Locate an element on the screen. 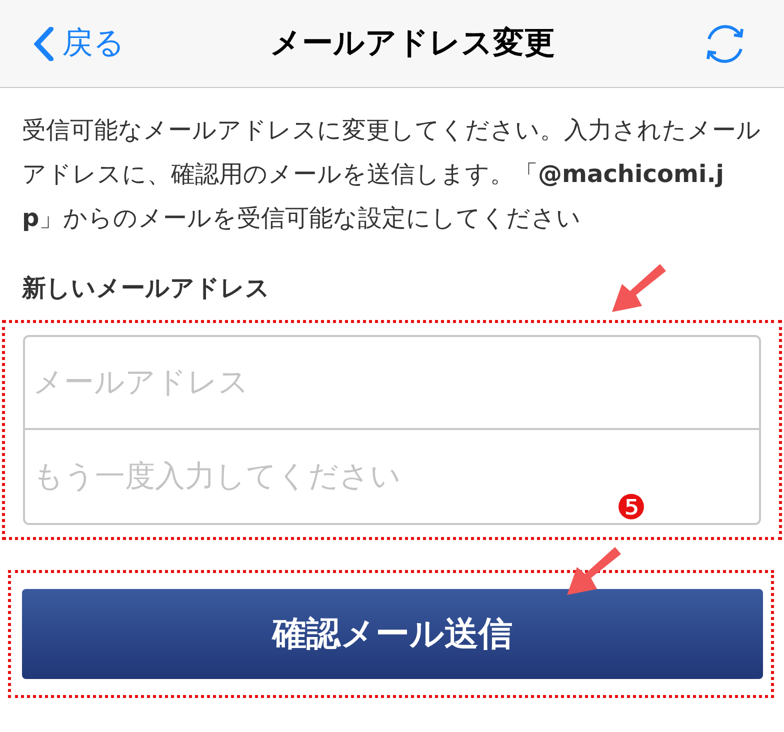  page-title: メールアドレス変更 is located at coordinates (412, 44).